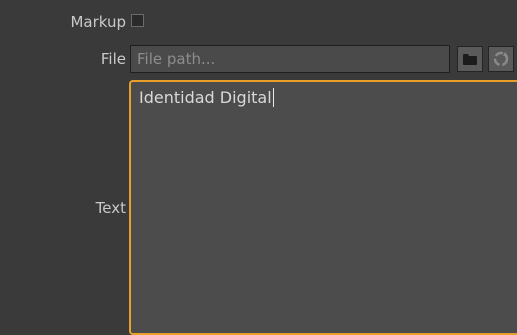 The height and width of the screenshot is (335, 517). What do you see at coordinates (98, 22) in the screenshot?
I see `markup-label: Markup` at bounding box center [98, 22].